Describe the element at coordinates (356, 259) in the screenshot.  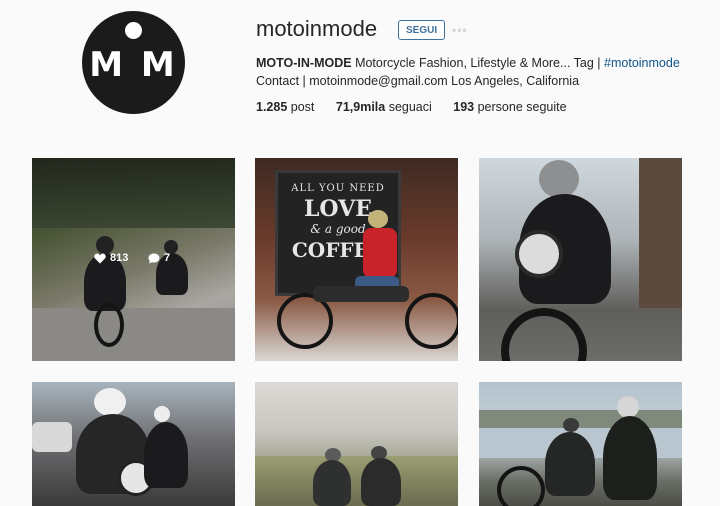
I see `post-thumbnail: ALL YOU NEED LOVE & a good COFFEE` at that location.